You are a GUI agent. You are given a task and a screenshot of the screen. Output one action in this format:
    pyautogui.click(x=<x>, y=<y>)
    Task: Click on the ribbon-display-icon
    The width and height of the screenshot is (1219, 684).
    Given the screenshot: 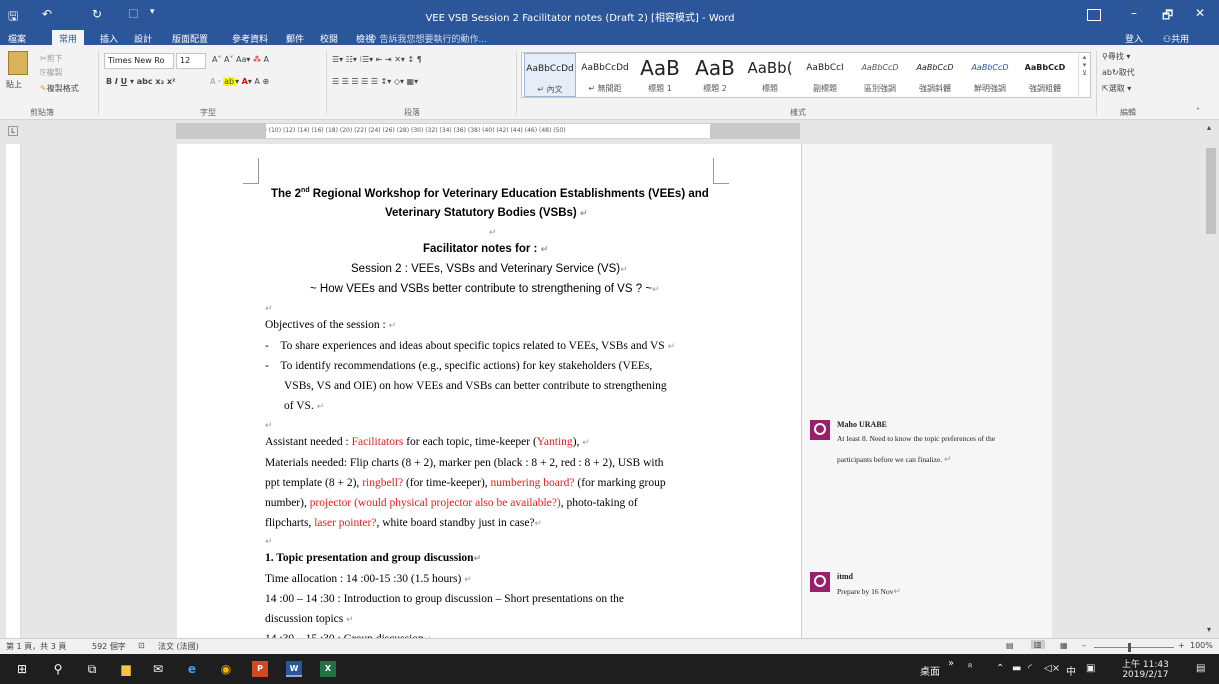 What is the action you would take?
    pyautogui.click(x=1094, y=15)
    